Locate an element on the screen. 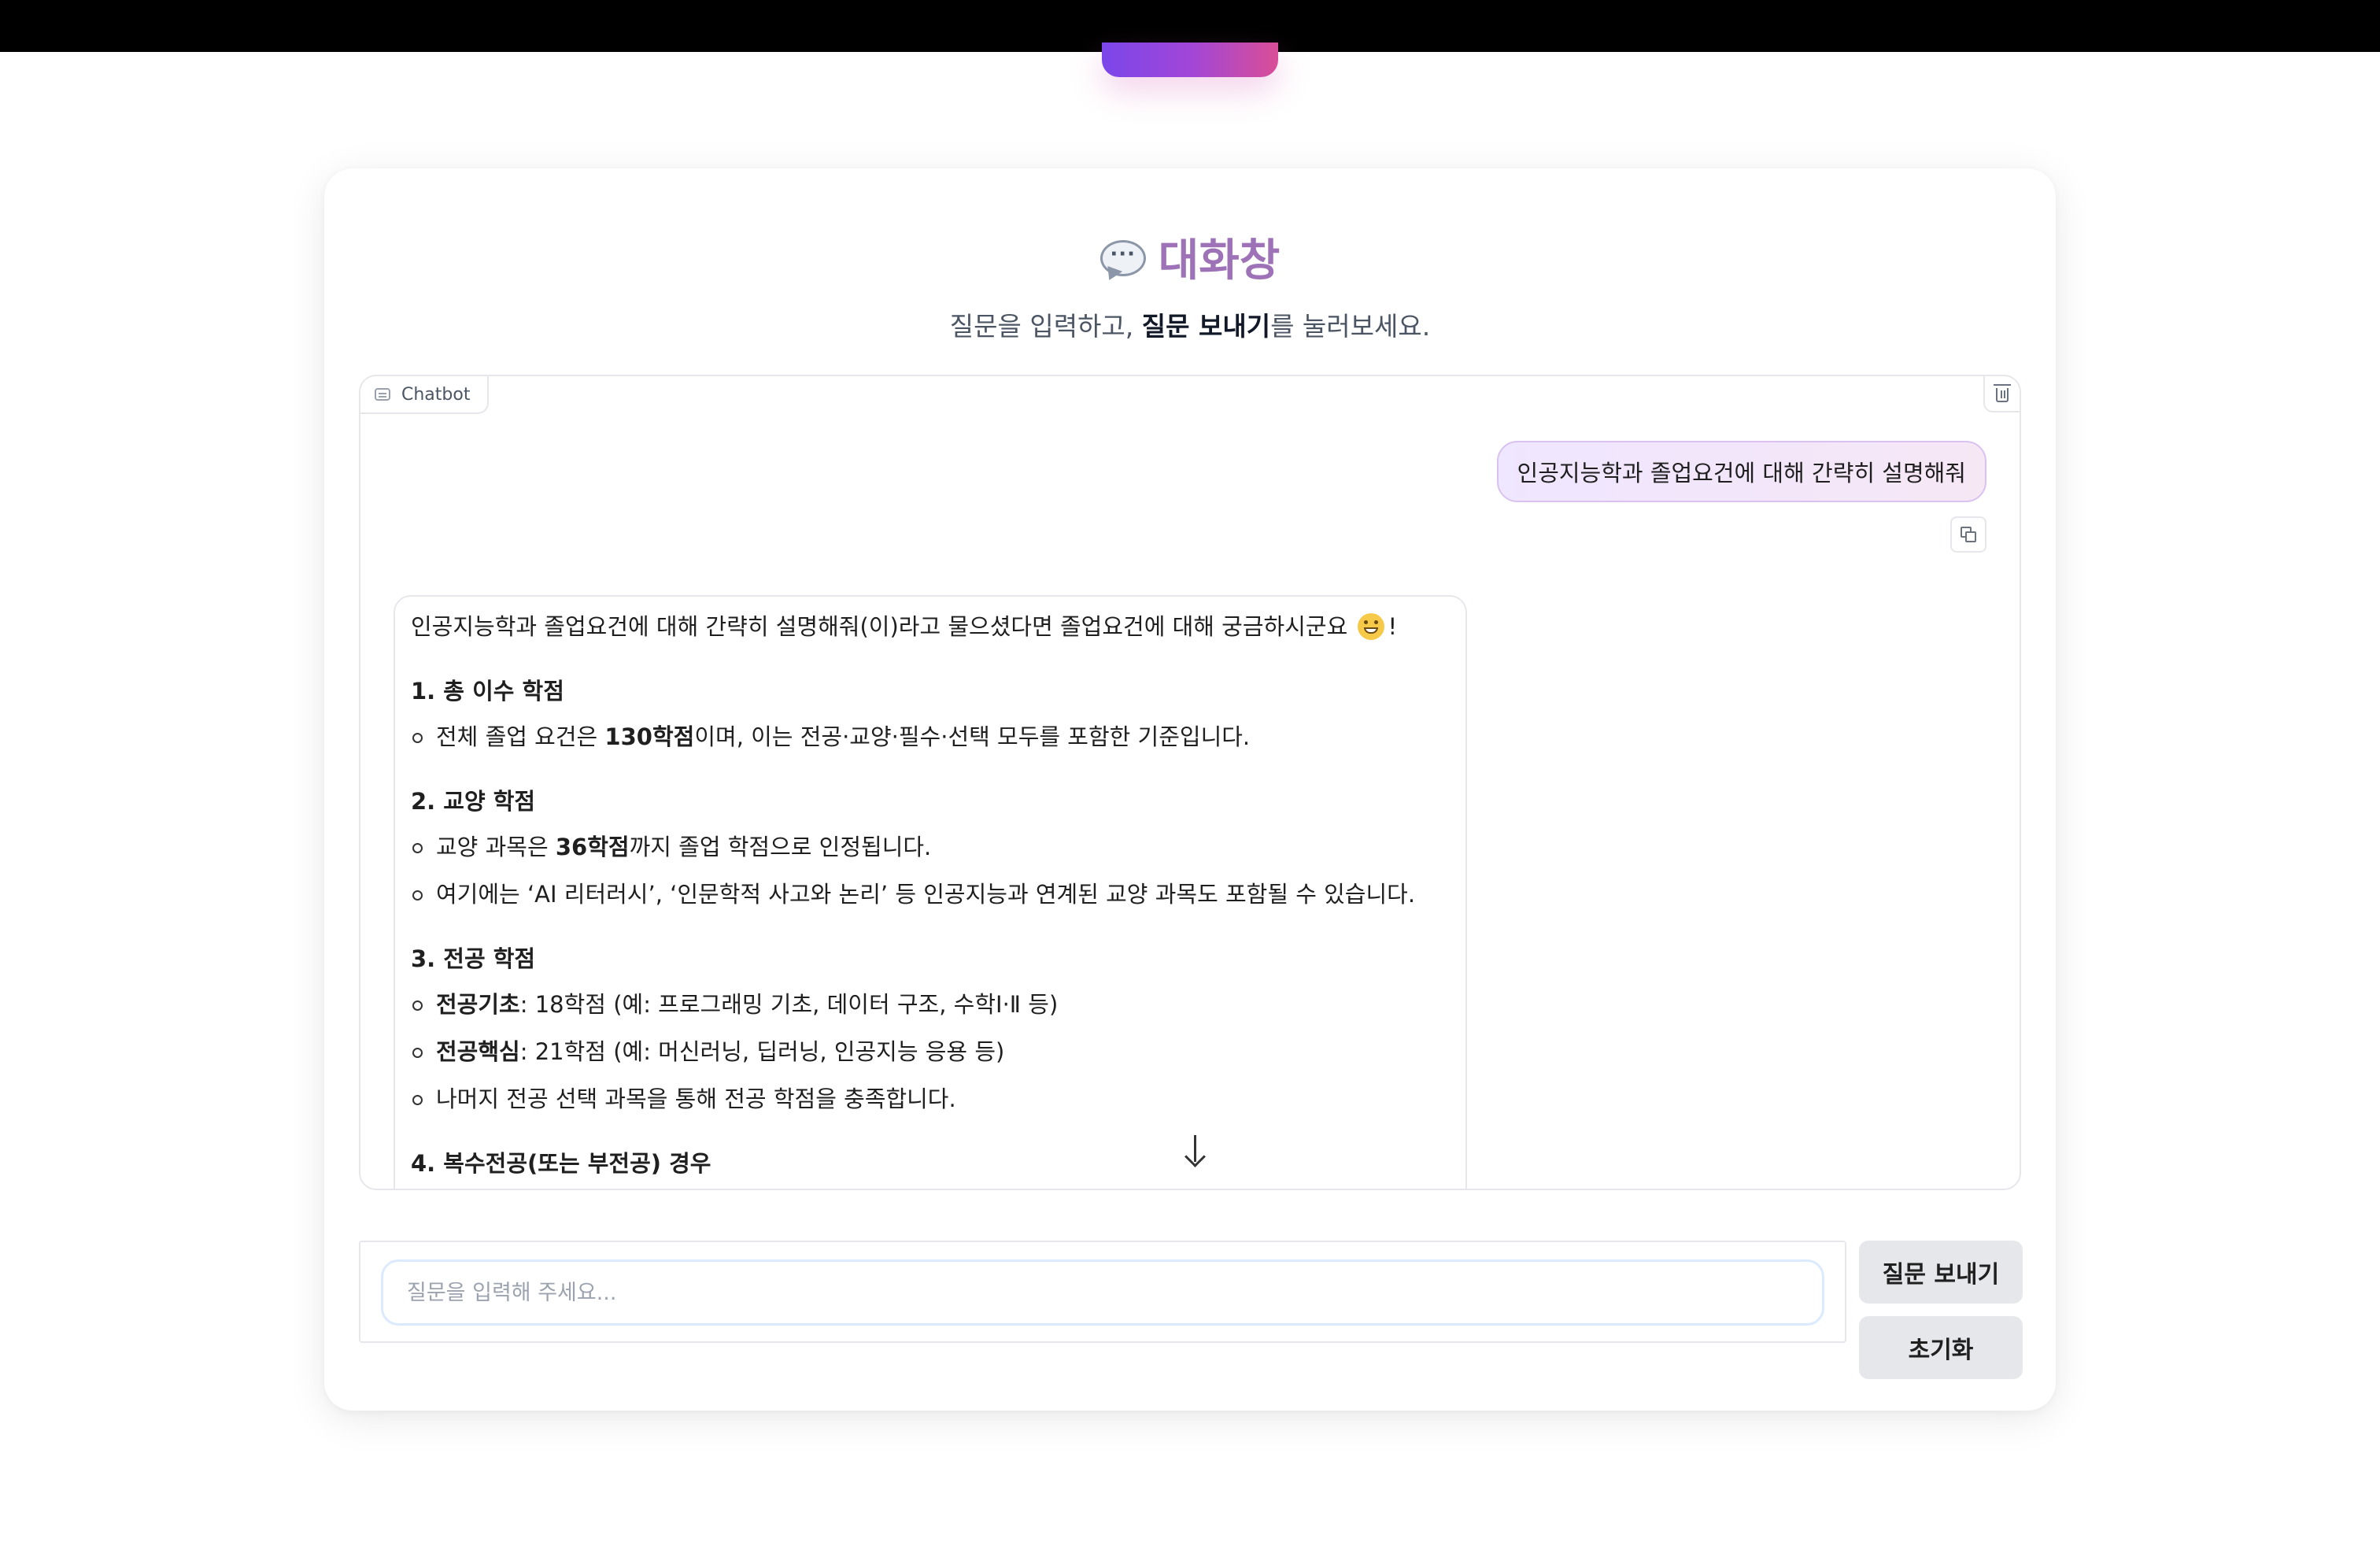 The image size is (2380, 1546). question-input is located at coordinates (1102, 1292).